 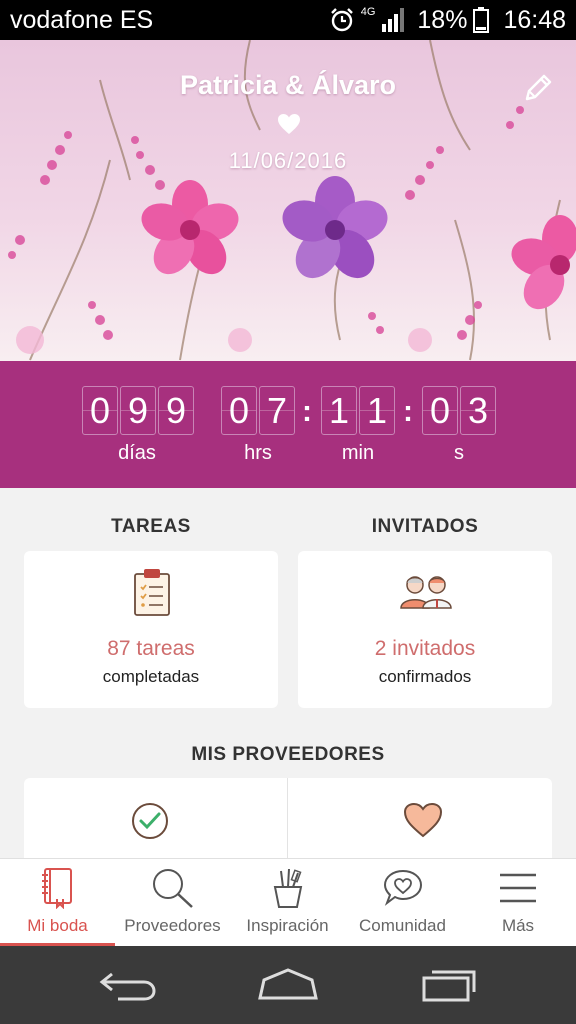 What do you see at coordinates (56, 888) in the screenshot?
I see `notebook-icon` at bounding box center [56, 888].